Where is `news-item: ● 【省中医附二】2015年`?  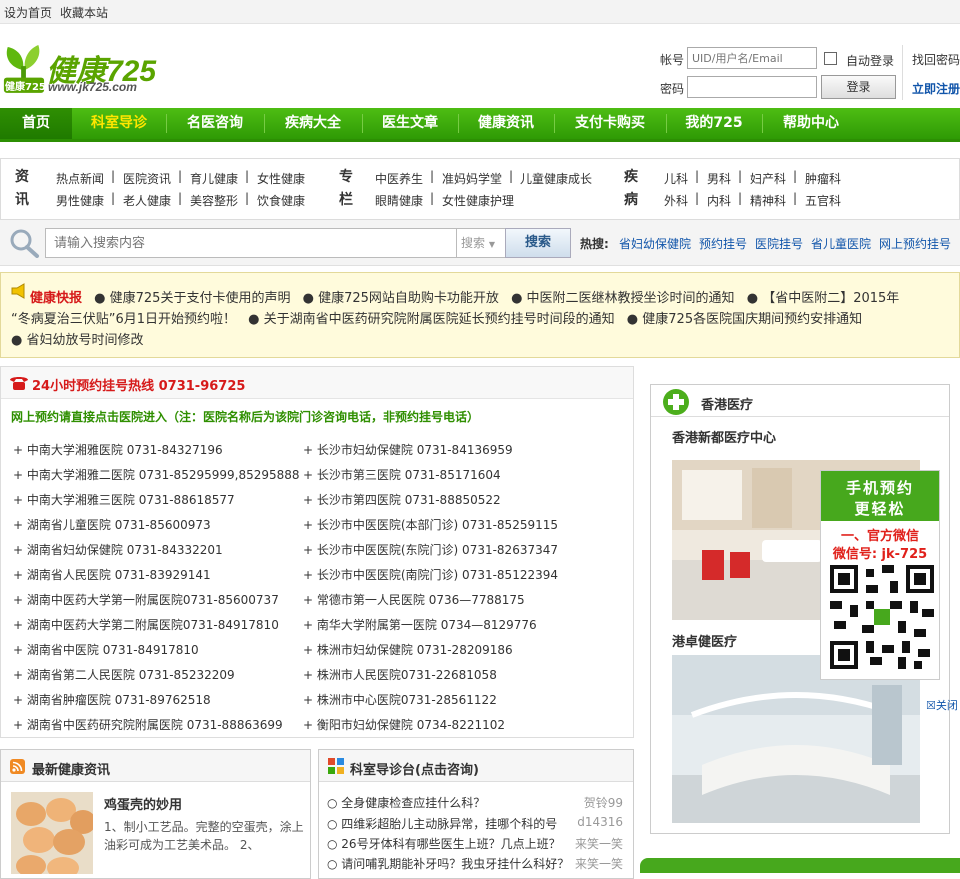 news-item: ● 【省中医附二】2015年 is located at coordinates (823, 298).